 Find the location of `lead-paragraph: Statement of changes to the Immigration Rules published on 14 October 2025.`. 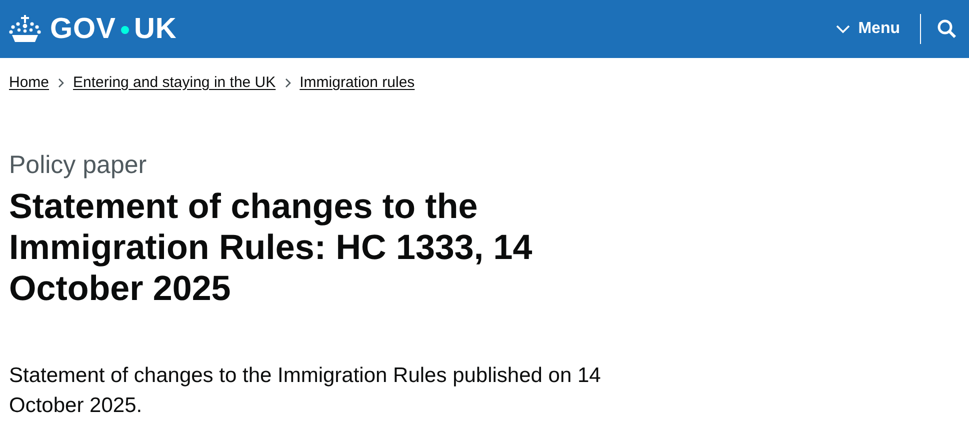

lead-paragraph: Statement of changes to the Immigration Rules published on 14 October 2025. is located at coordinates (305, 391).